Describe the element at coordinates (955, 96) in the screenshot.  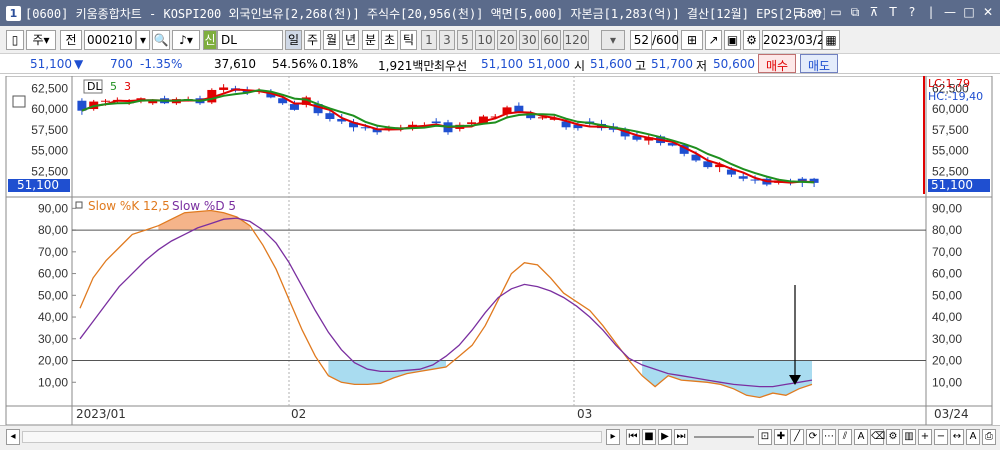
I see `hc-label: HC:-19,40` at that location.